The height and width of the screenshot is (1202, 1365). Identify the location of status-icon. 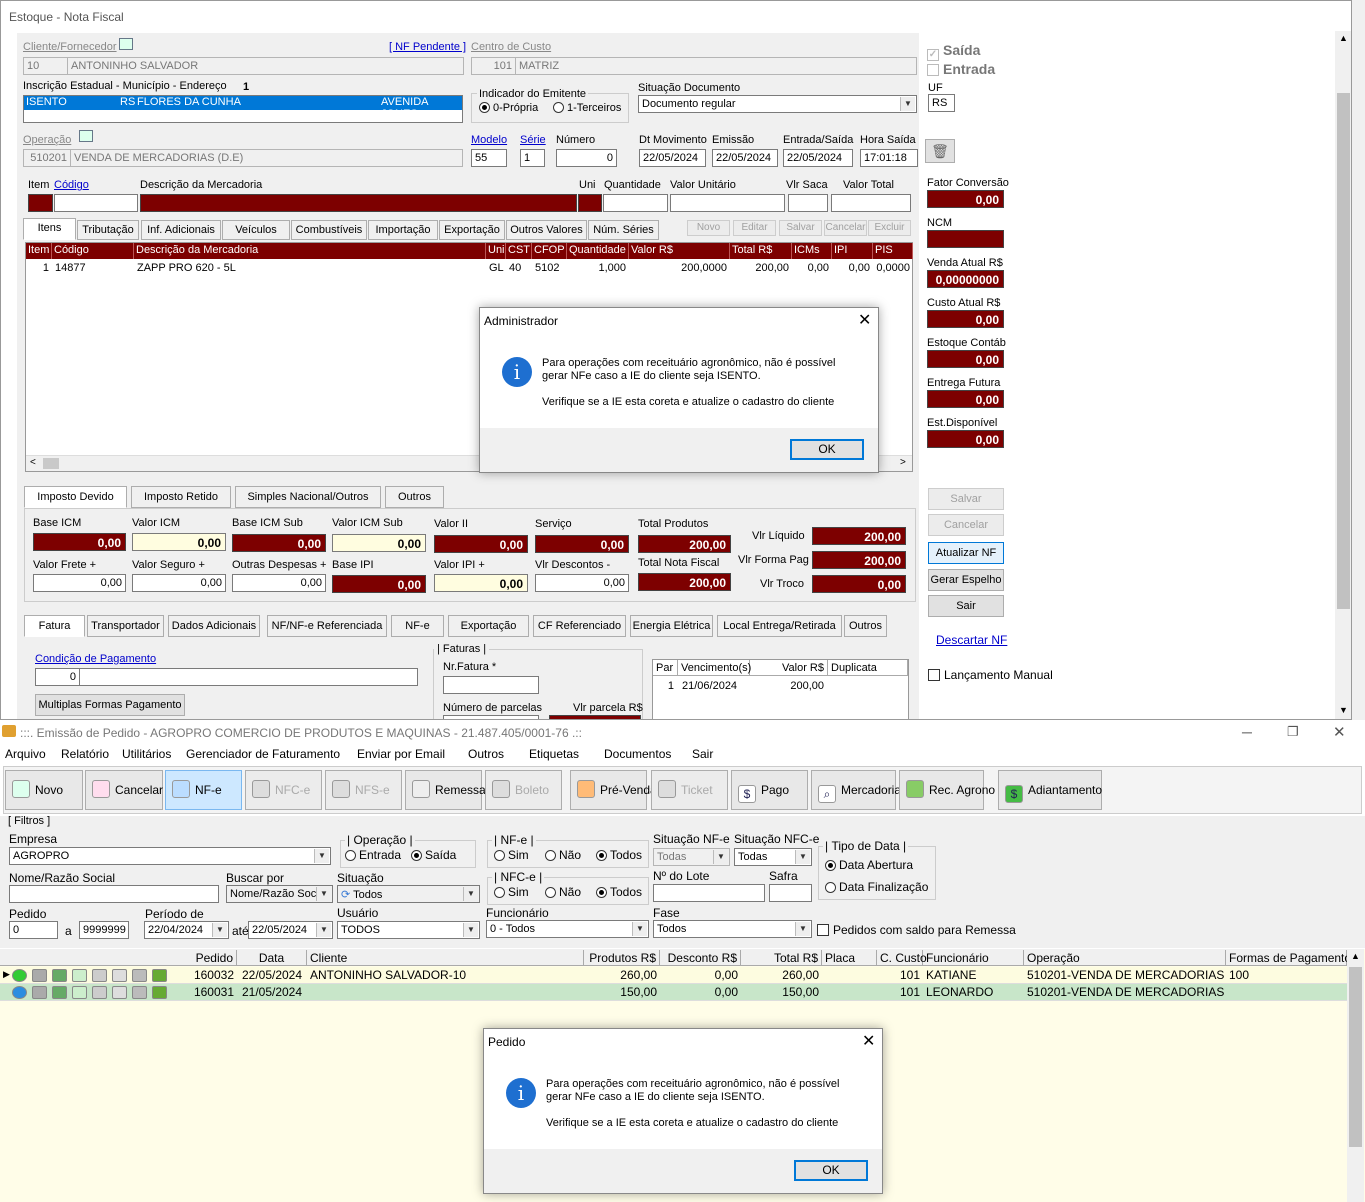
(19, 992).